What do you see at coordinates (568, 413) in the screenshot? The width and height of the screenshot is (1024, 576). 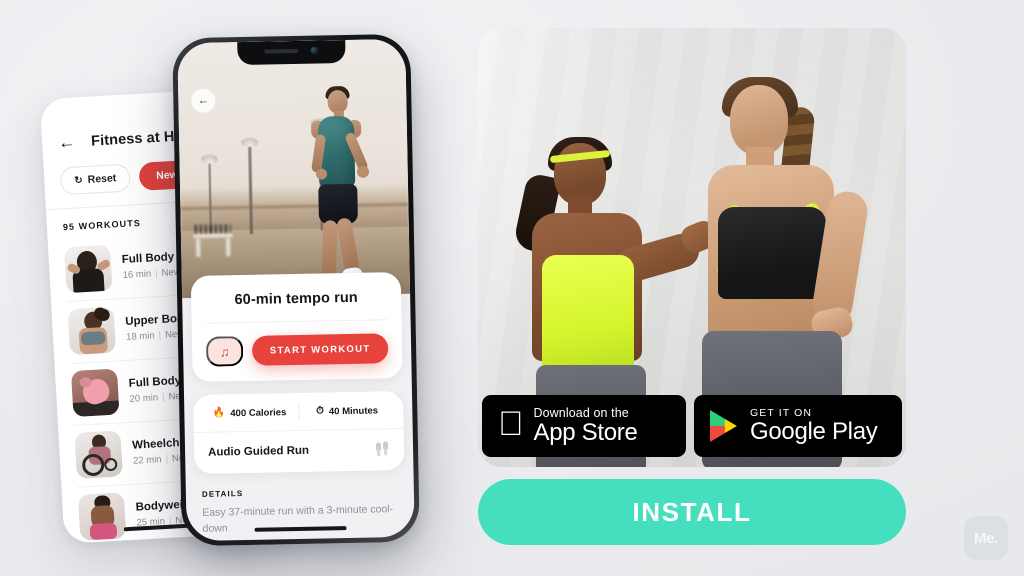 I see `app-store-small-text: Download on the` at bounding box center [568, 413].